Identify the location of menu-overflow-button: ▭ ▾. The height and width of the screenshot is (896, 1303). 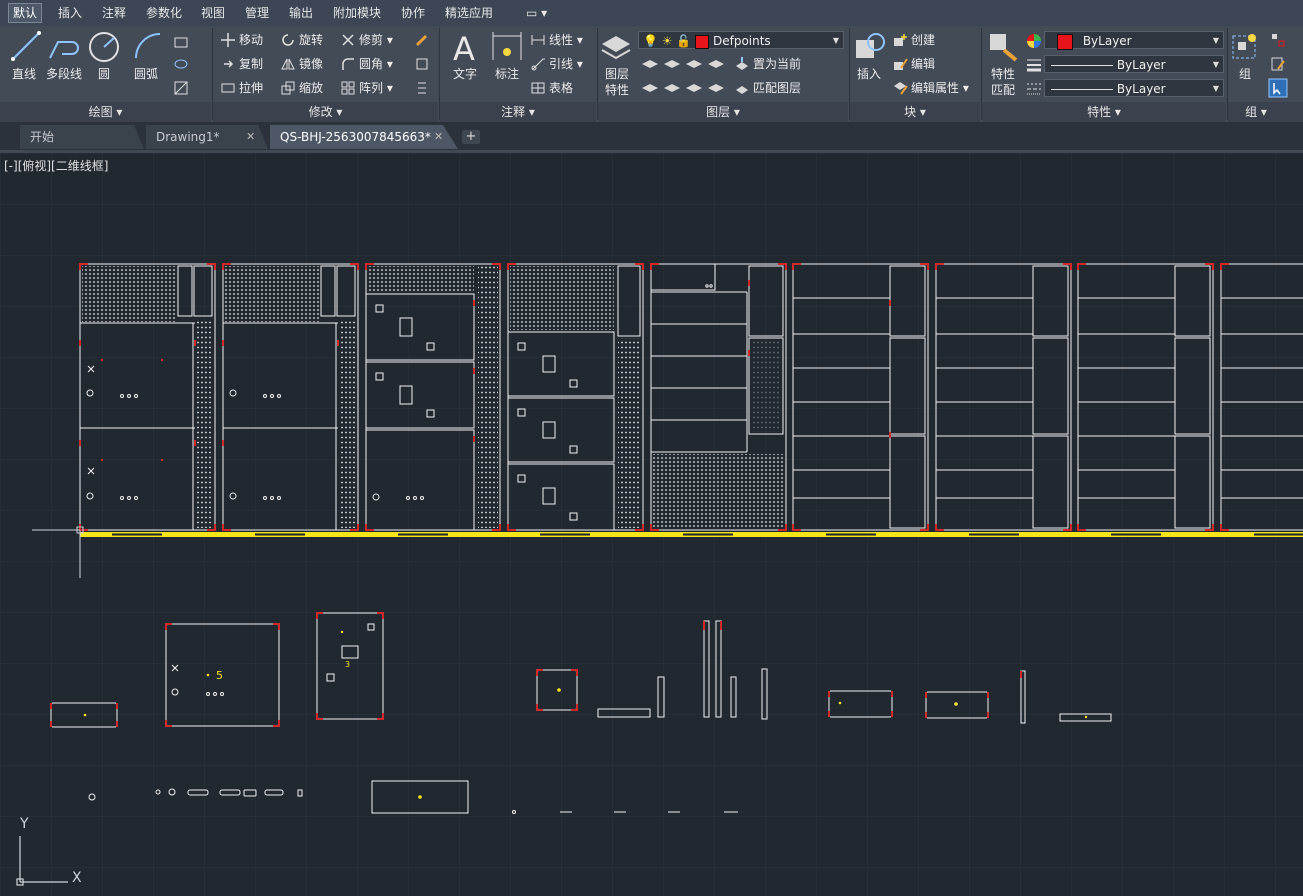
(536, 13).